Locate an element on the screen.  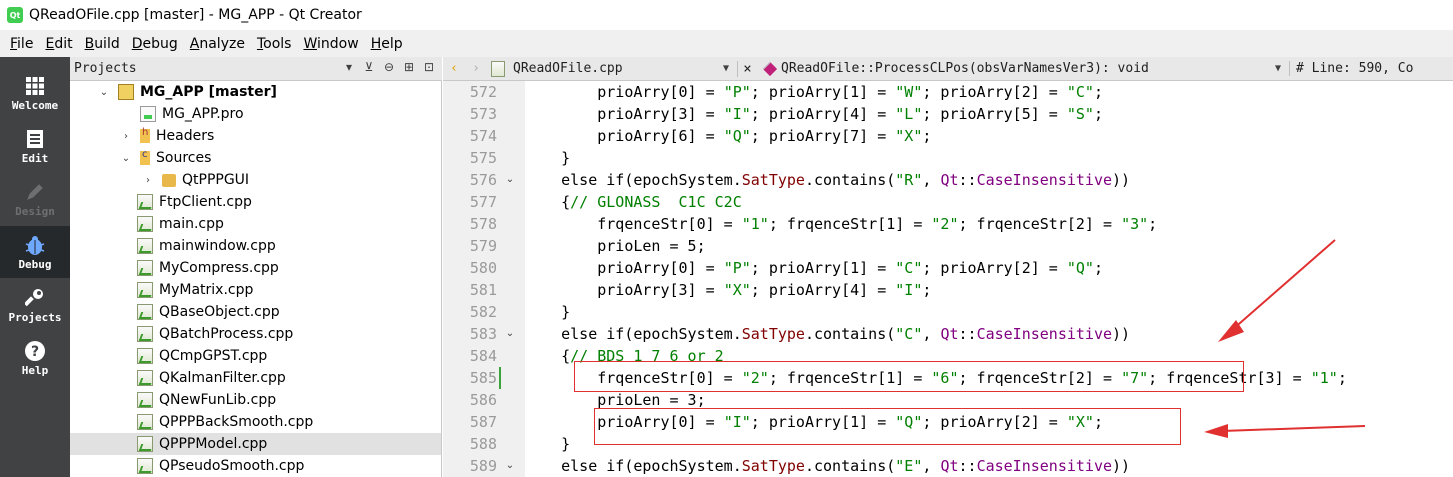
link-icon: ⊖ is located at coordinates (389, 67).